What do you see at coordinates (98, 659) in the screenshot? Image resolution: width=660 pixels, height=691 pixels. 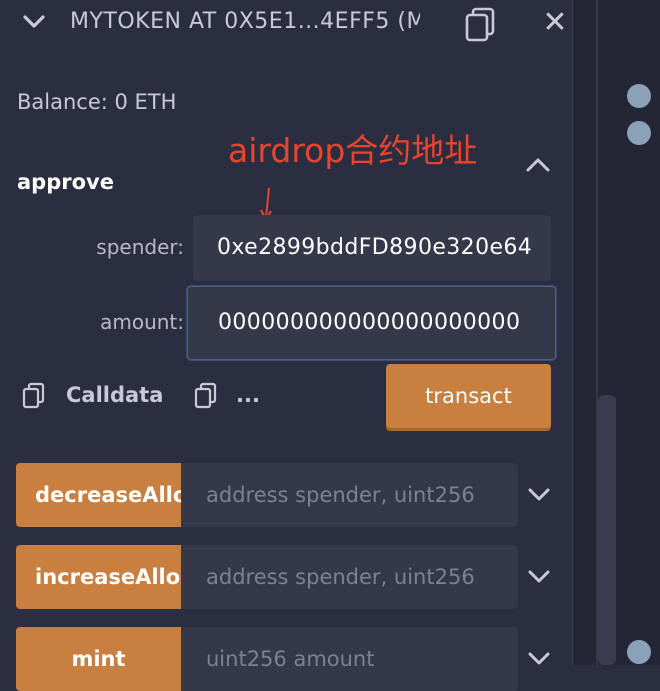 I see `mint-button: mint` at bounding box center [98, 659].